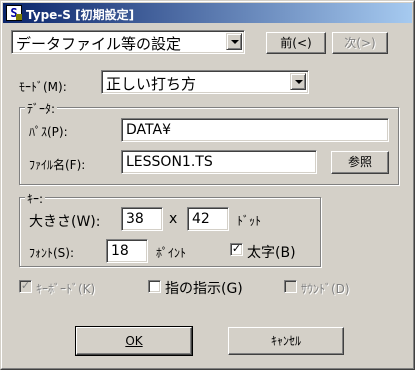 Image resolution: width=415 pixels, height=370 pixels. What do you see at coordinates (171, 253) in the screenshot?
I see `point-unit: ﾎﾟｲﾝﾄ` at bounding box center [171, 253].